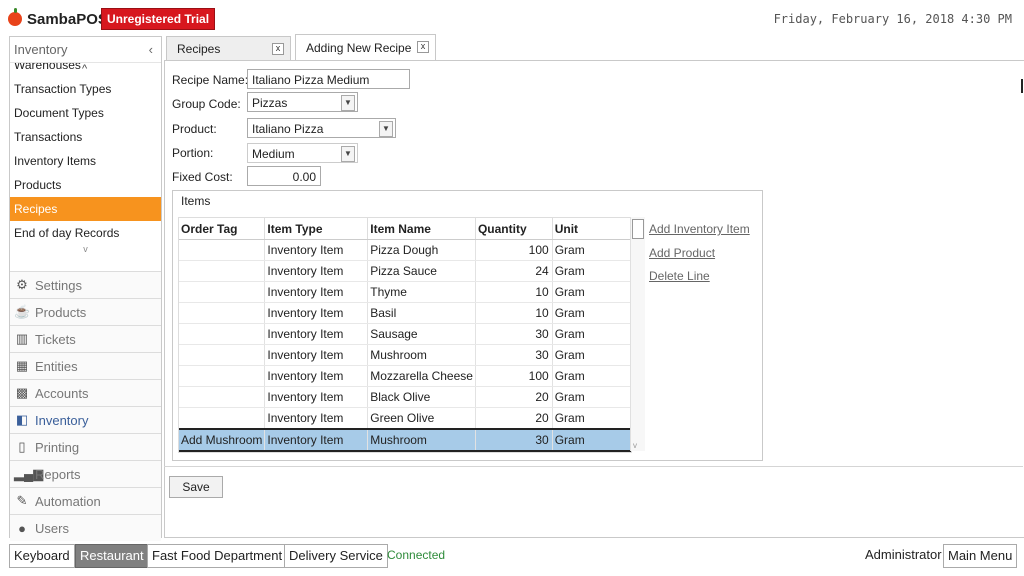 This screenshot has width=1024, height=576. What do you see at coordinates (365, 47) in the screenshot?
I see `tab-adding-new-recipe: Adding New Recipe x` at bounding box center [365, 47].